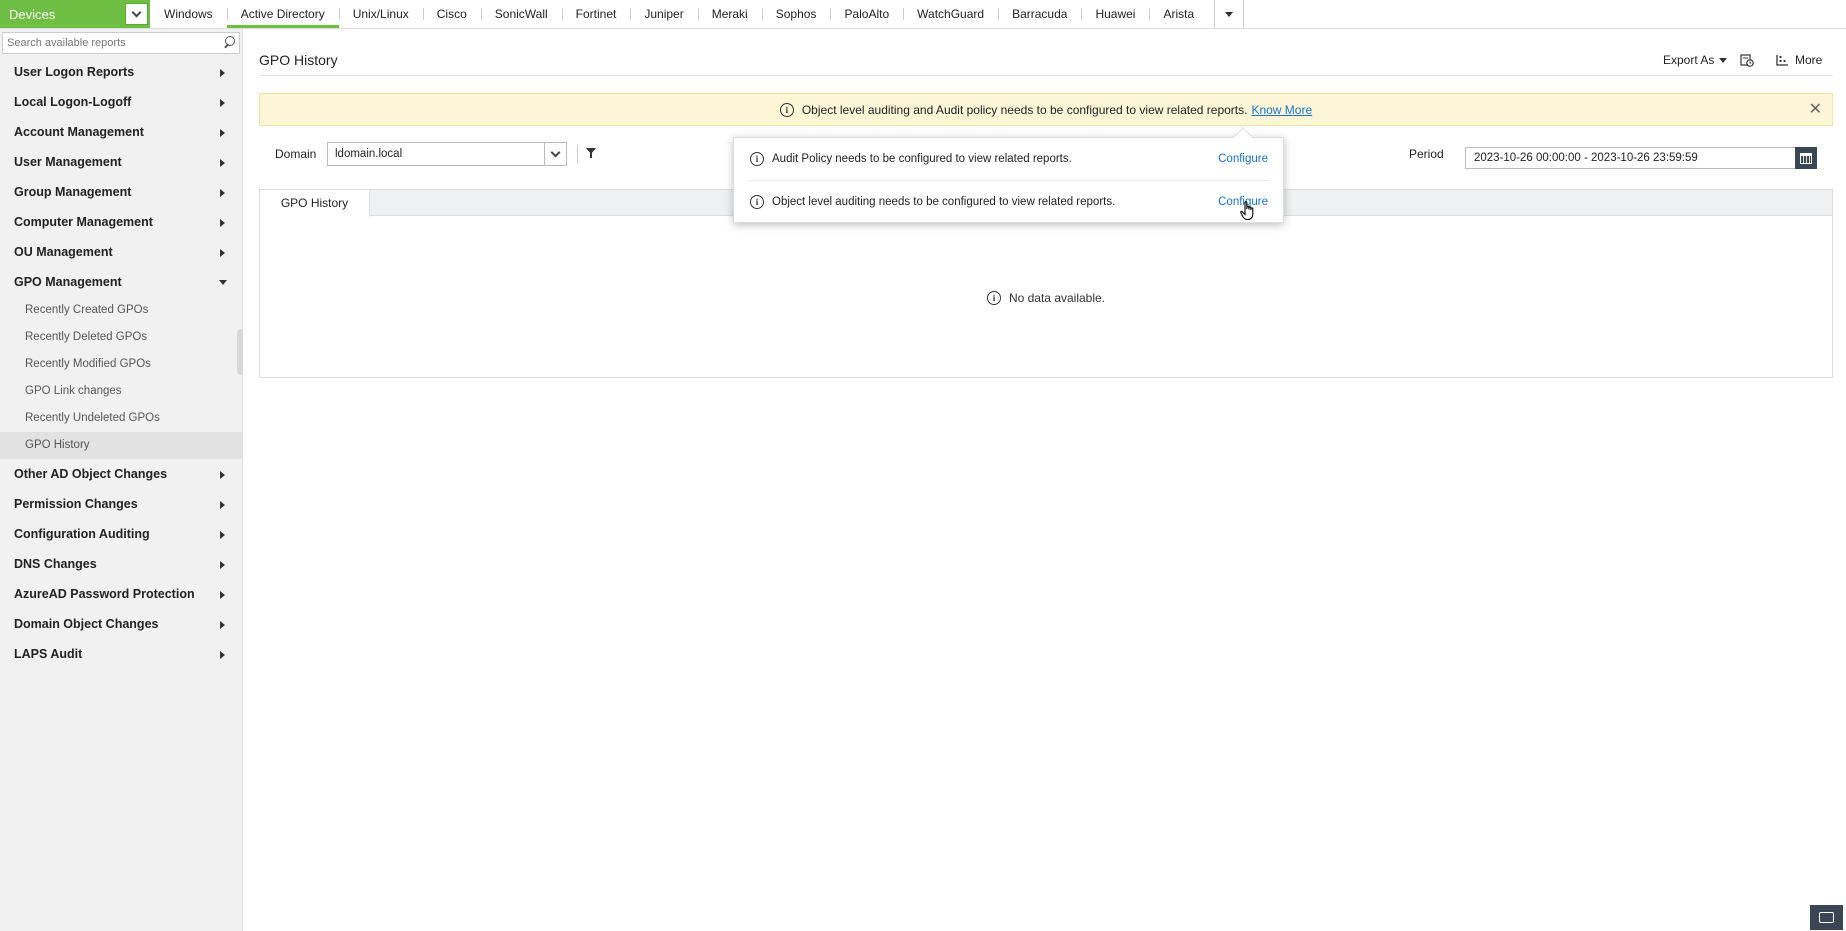 The width and height of the screenshot is (1846, 931). Describe the element at coordinates (1057, 298) in the screenshot. I see `no-data-text: No data available.` at that location.